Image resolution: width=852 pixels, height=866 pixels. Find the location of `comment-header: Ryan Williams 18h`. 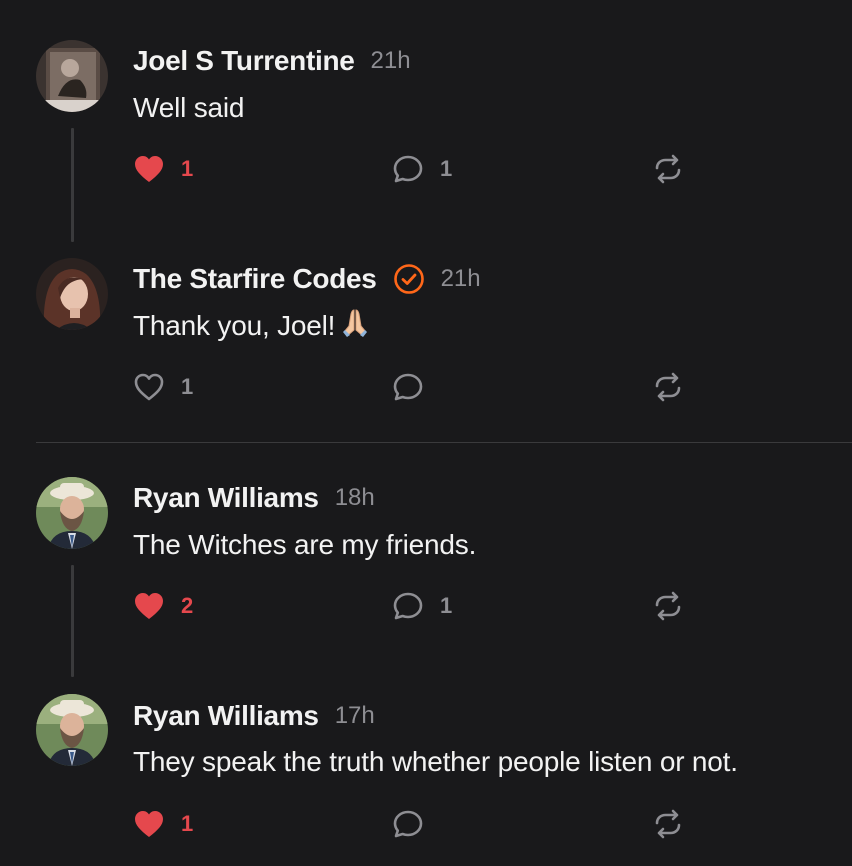

comment-header: Ryan Williams 18h is located at coordinates (254, 498).